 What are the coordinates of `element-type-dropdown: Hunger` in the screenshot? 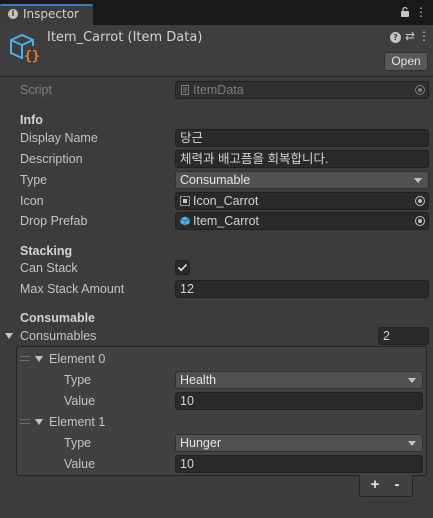 It's located at (299, 443).